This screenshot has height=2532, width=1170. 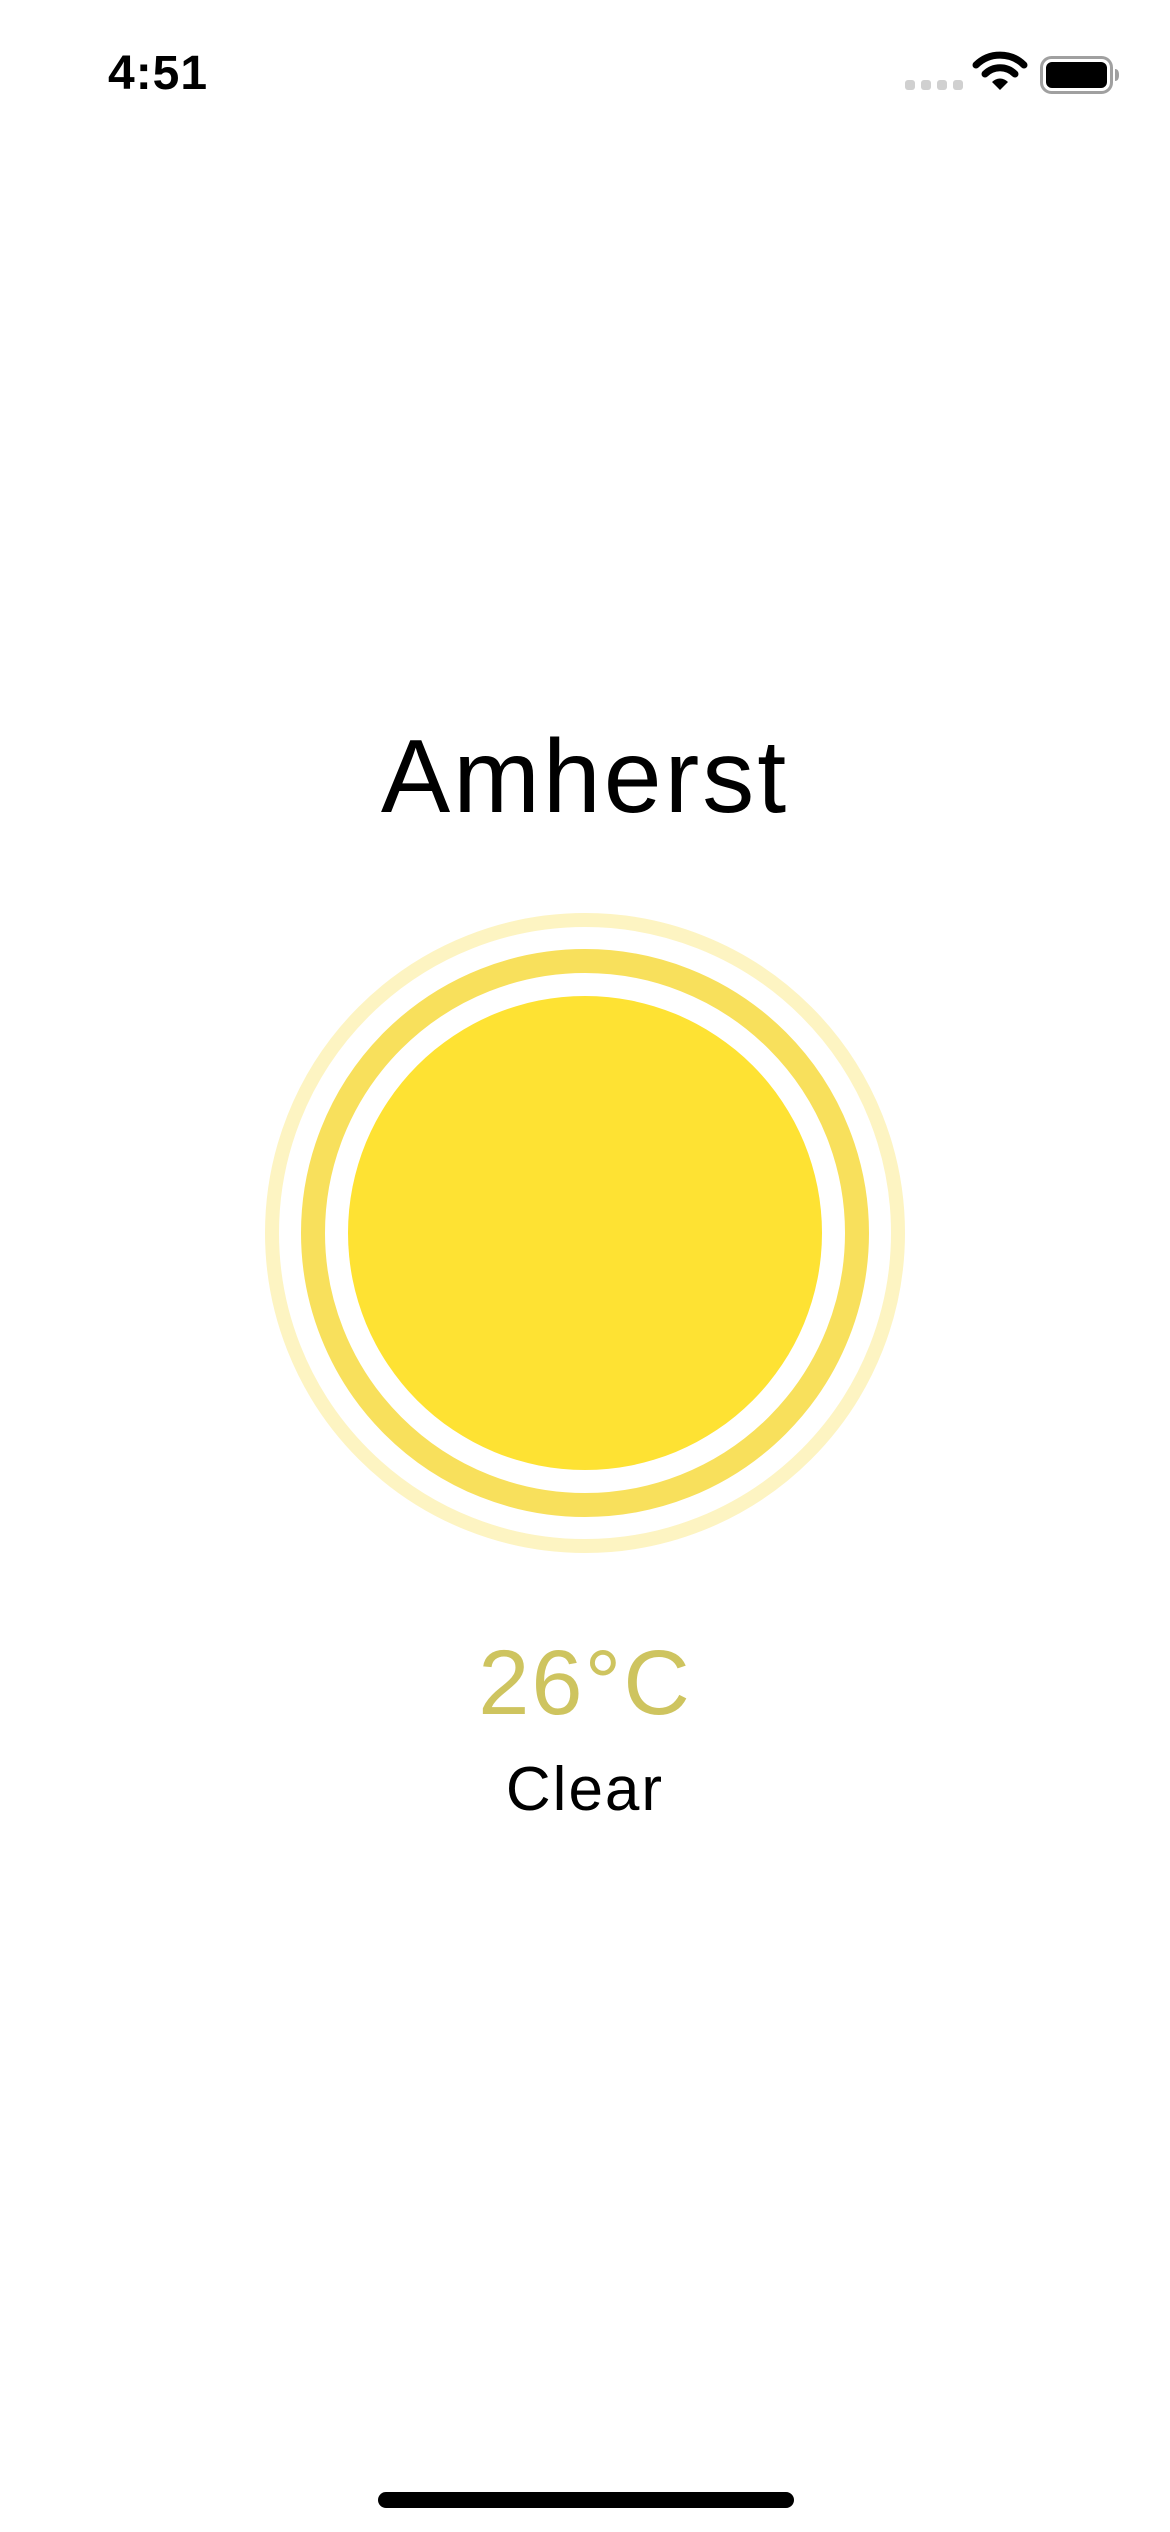 What do you see at coordinates (1000, 70) in the screenshot?
I see `wifi-icon` at bounding box center [1000, 70].